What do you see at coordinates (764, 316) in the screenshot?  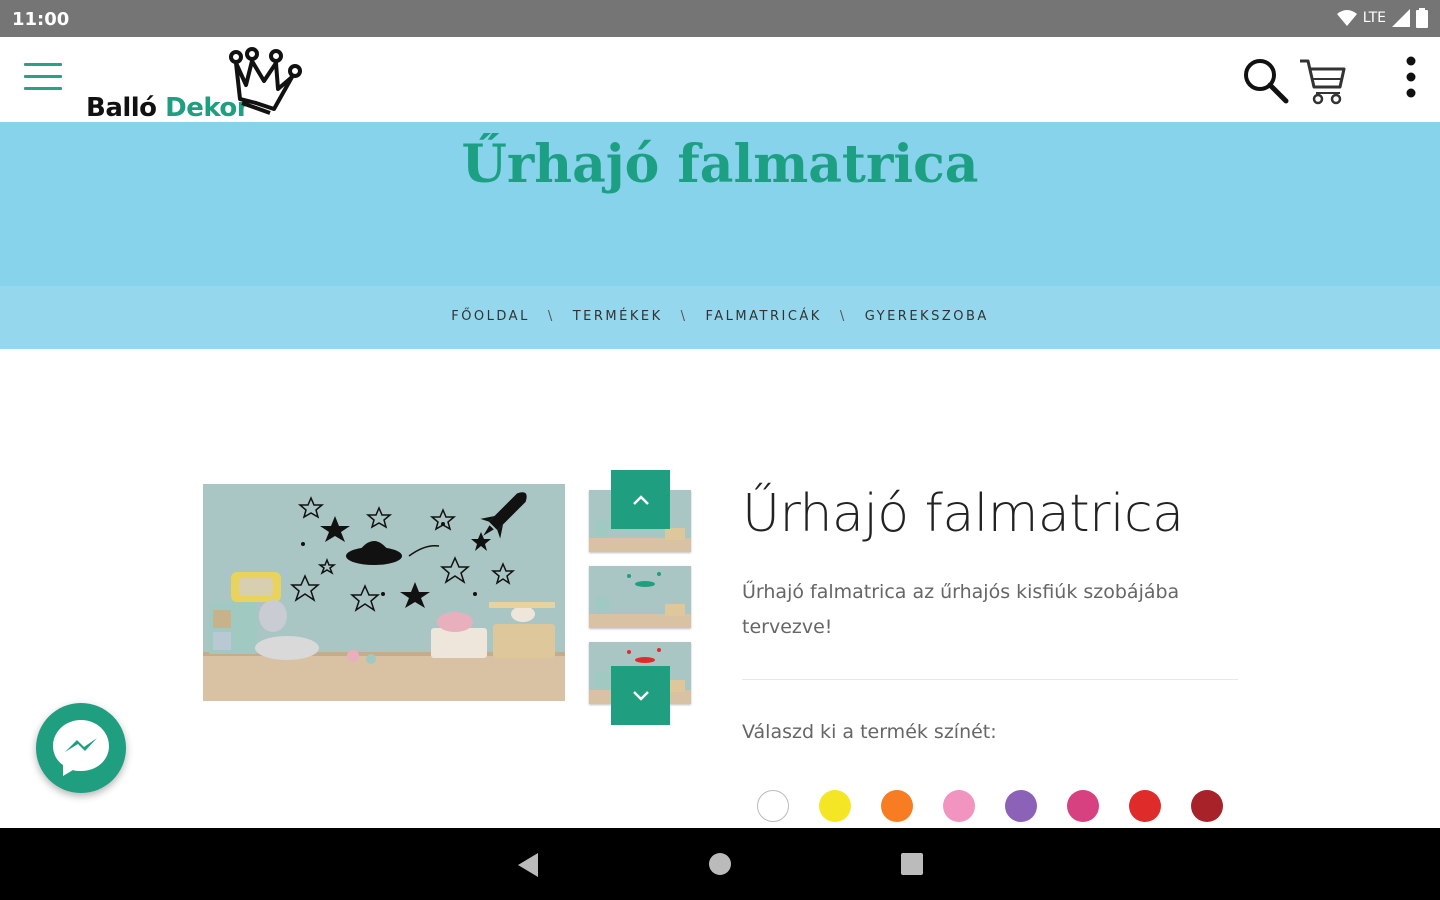 I see `breadcrumb-wall-stickers: FALMATRICÁK` at bounding box center [764, 316].